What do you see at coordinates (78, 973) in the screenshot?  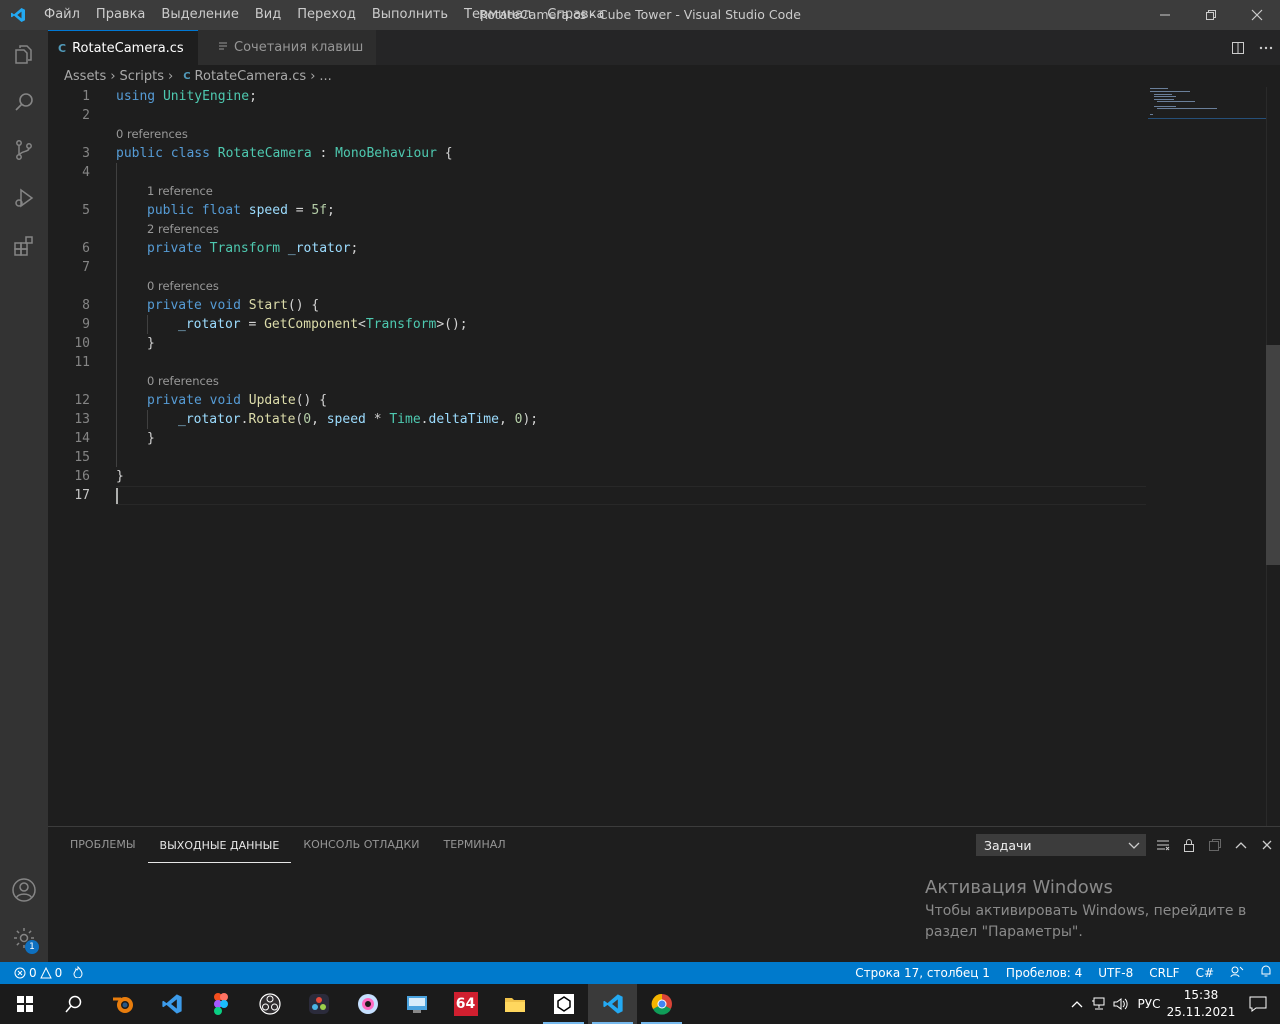 I see `flame-icon` at bounding box center [78, 973].